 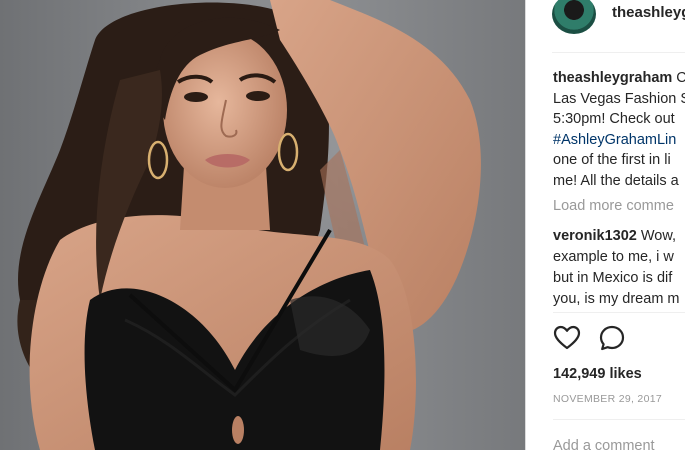 I want to click on caption-line: me! All the details a, so click(x=616, y=180).